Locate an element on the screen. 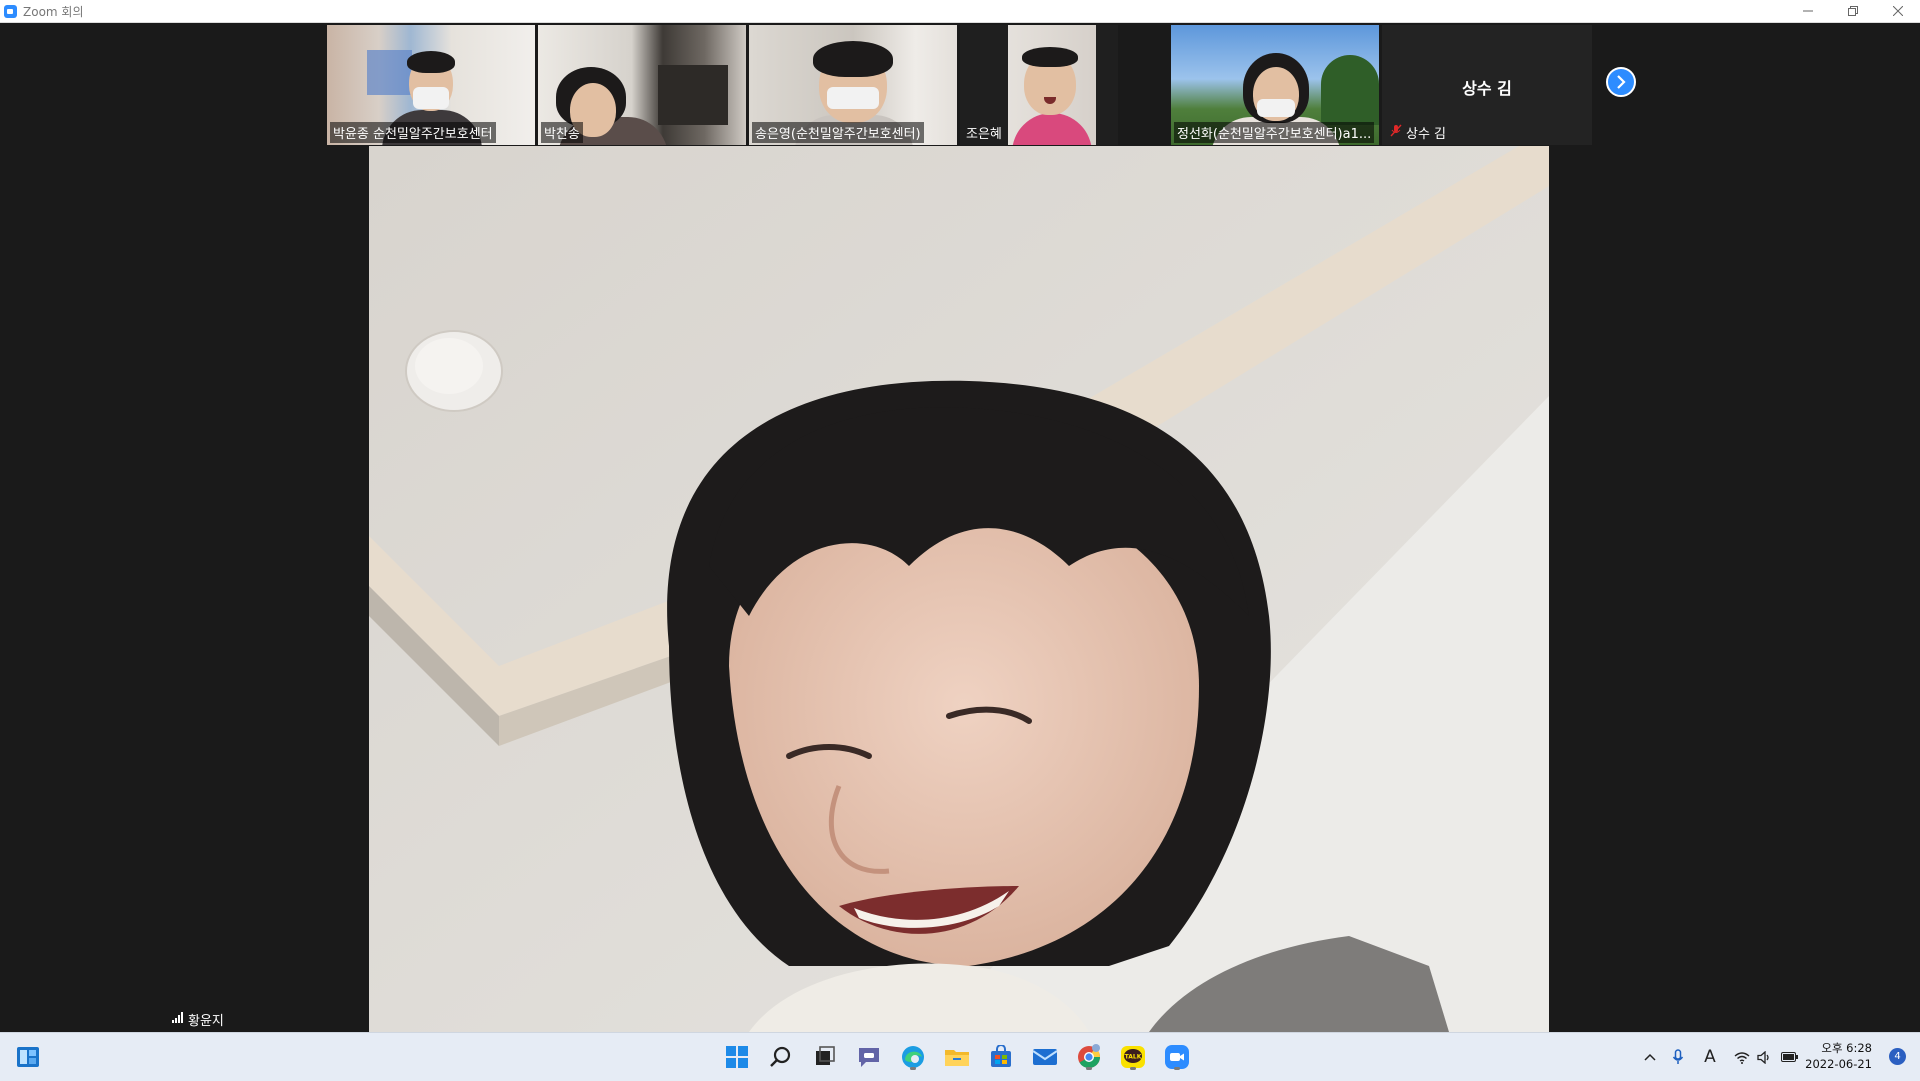  kakaotalk-icon: TALK is located at coordinates (1133, 1057).